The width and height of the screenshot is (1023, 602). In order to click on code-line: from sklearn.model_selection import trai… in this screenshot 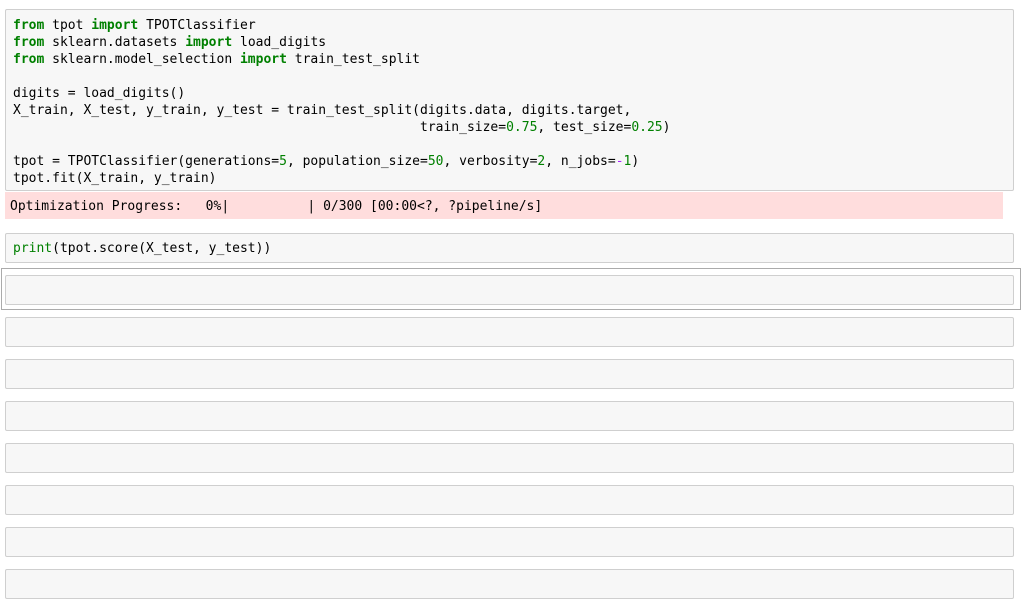, I will do `click(216, 59)`.